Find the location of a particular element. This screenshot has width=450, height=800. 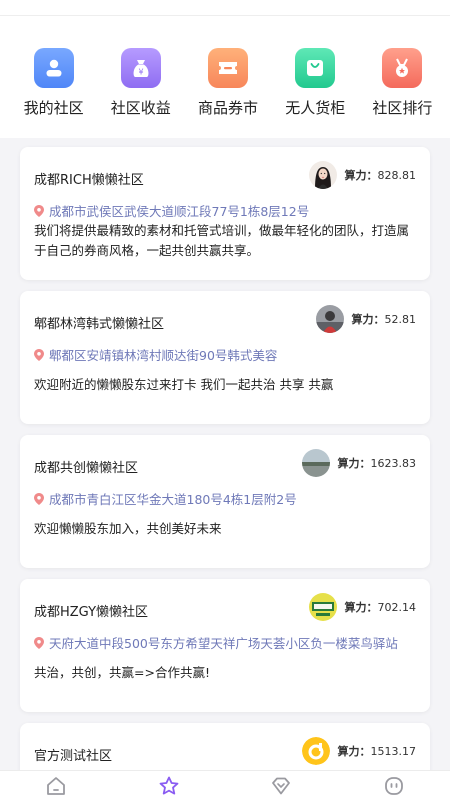

power-value: 702.14 is located at coordinates (397, 607).